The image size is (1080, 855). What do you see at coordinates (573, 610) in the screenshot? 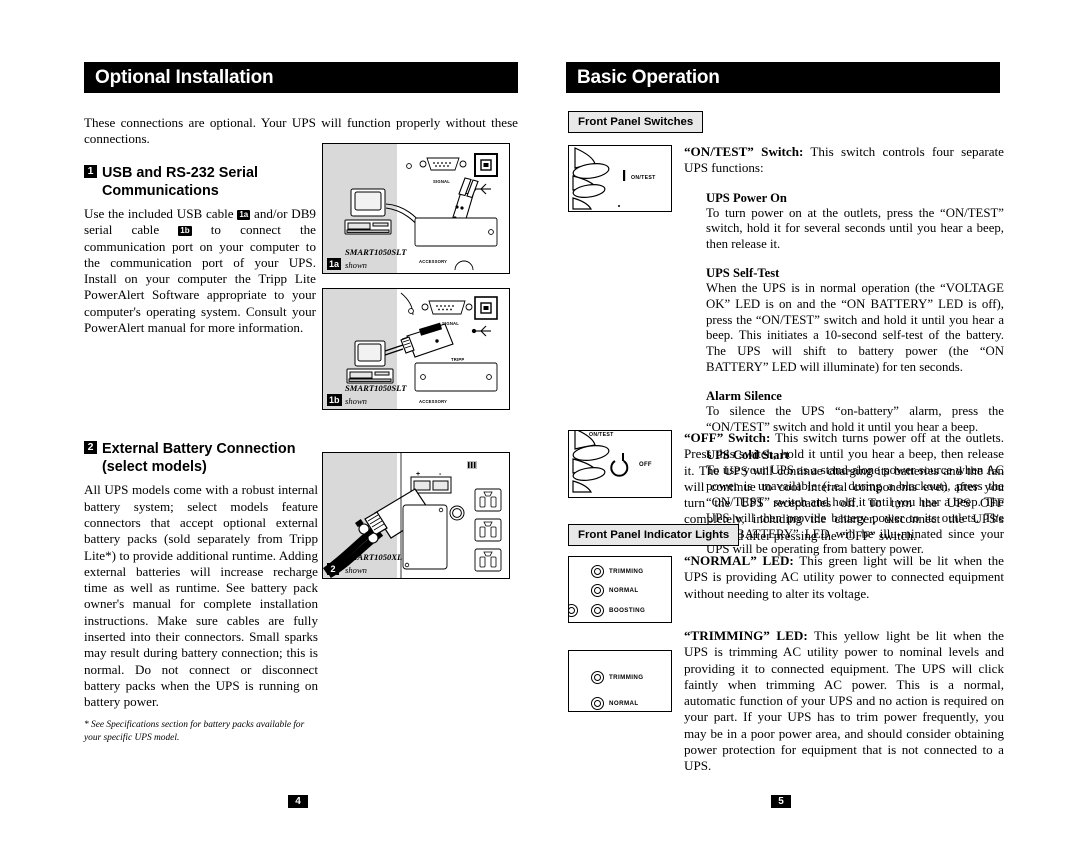
I see `led-partial-icon` at bounding box center [573, 610].